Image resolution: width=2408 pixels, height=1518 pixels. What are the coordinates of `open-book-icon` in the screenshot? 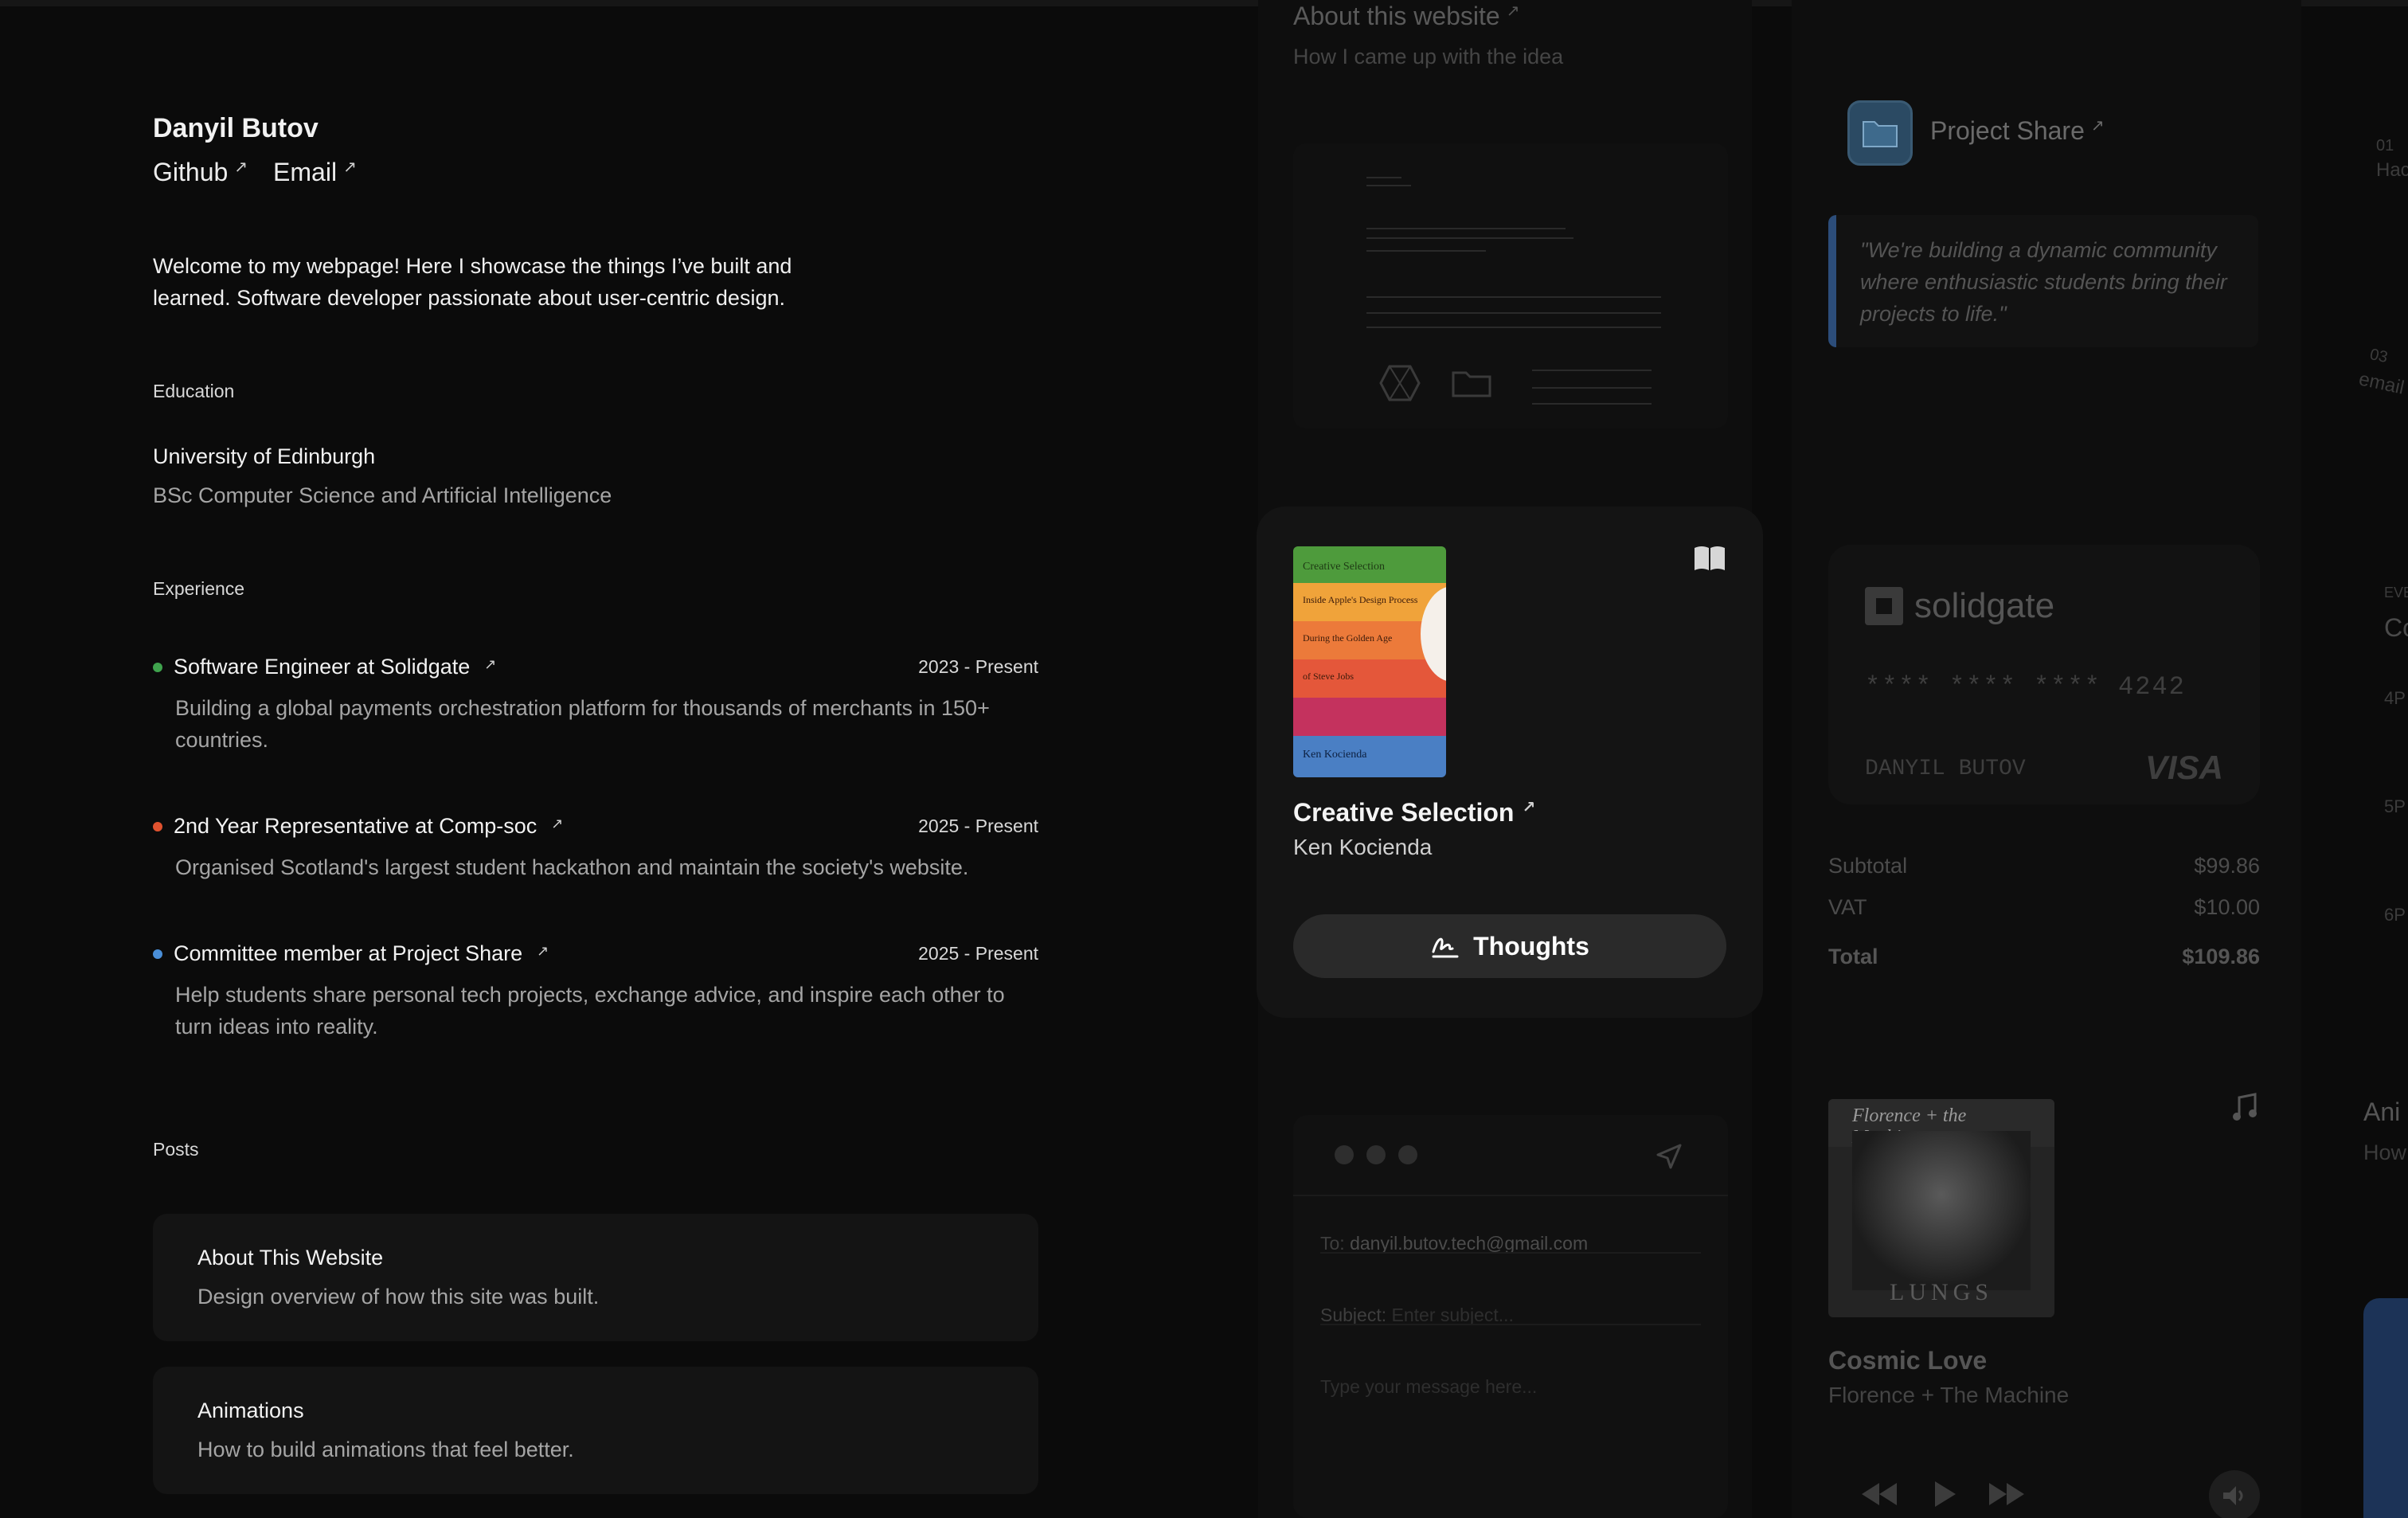 It's located at (1710, 558).